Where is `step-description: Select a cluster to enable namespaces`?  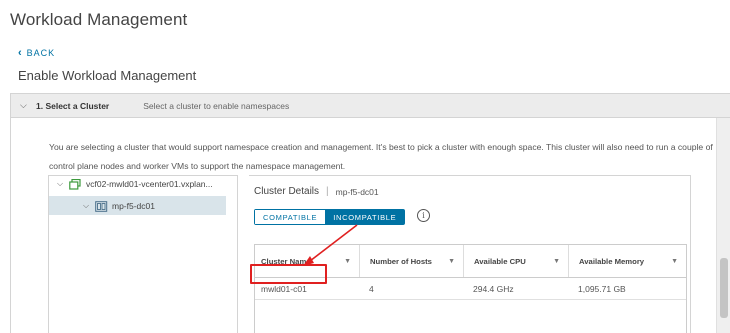 step-description: Select a cluster to enable namespaces is located at coordinates (216, 105).